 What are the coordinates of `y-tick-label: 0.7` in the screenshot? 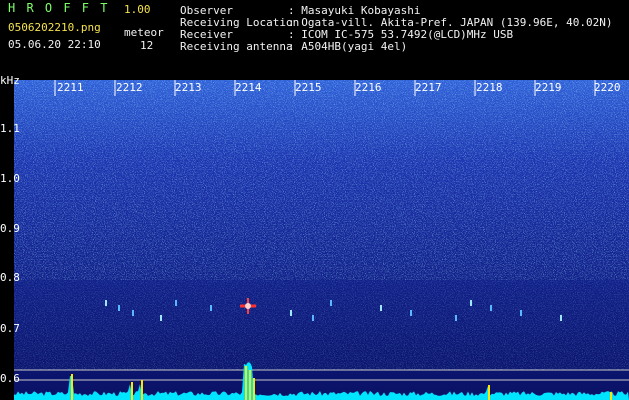 It's located at (10, 328).